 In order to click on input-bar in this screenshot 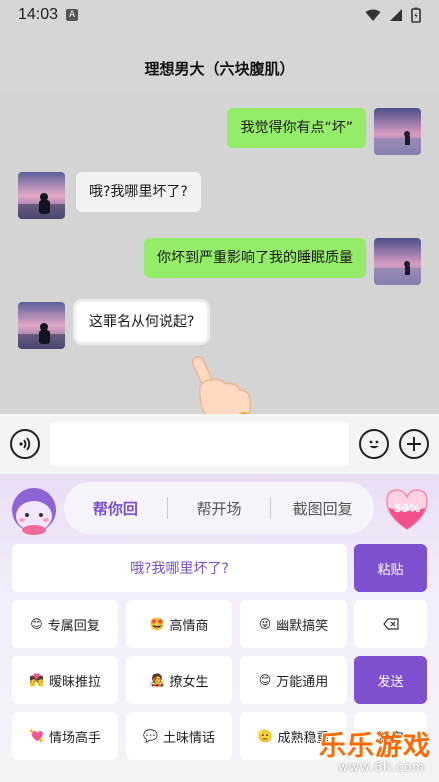, I will do `click(219, 444)`.